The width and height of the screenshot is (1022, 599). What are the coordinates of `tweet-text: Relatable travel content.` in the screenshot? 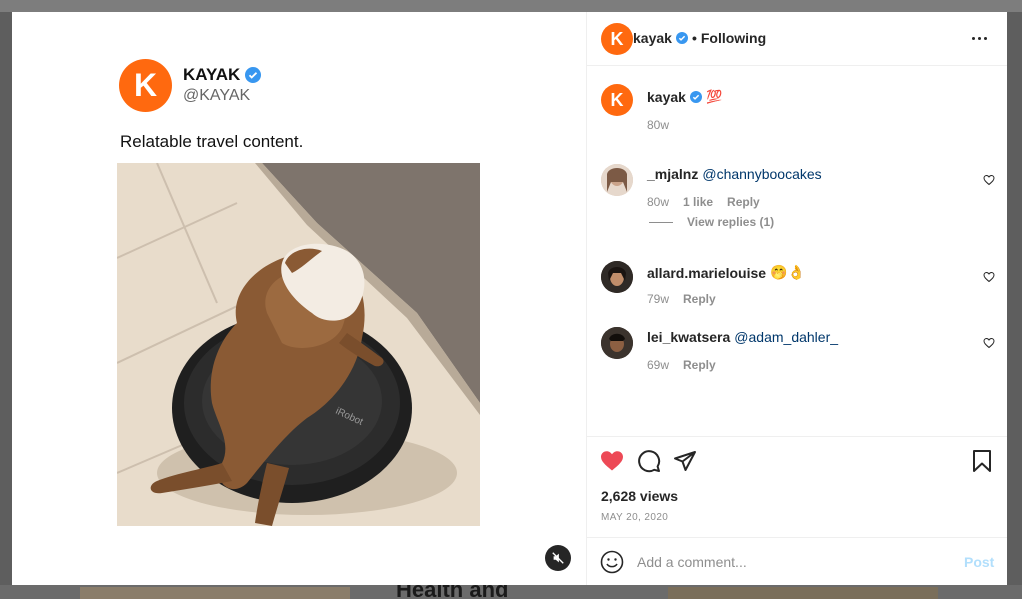 It's located at (212, 141).